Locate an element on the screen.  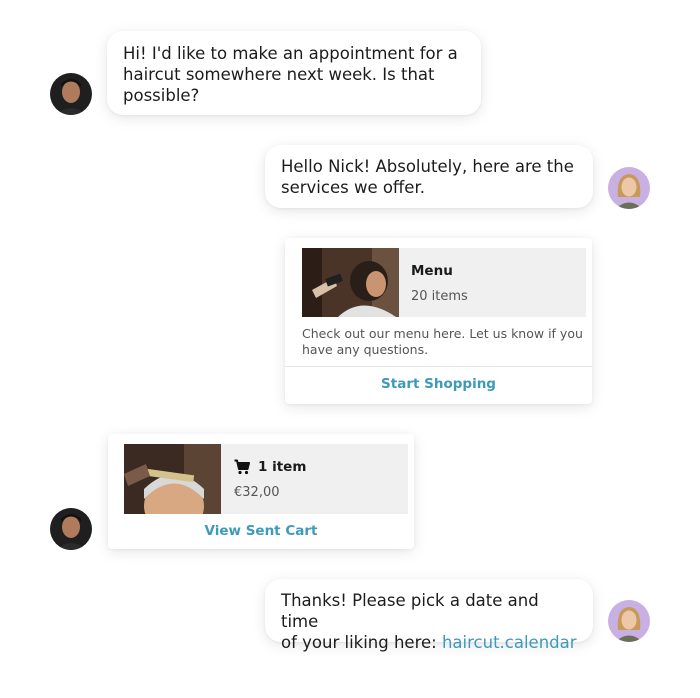
message-text-line: Hello Nick! Absolutely, here are the is located at coordinates (427, 166).